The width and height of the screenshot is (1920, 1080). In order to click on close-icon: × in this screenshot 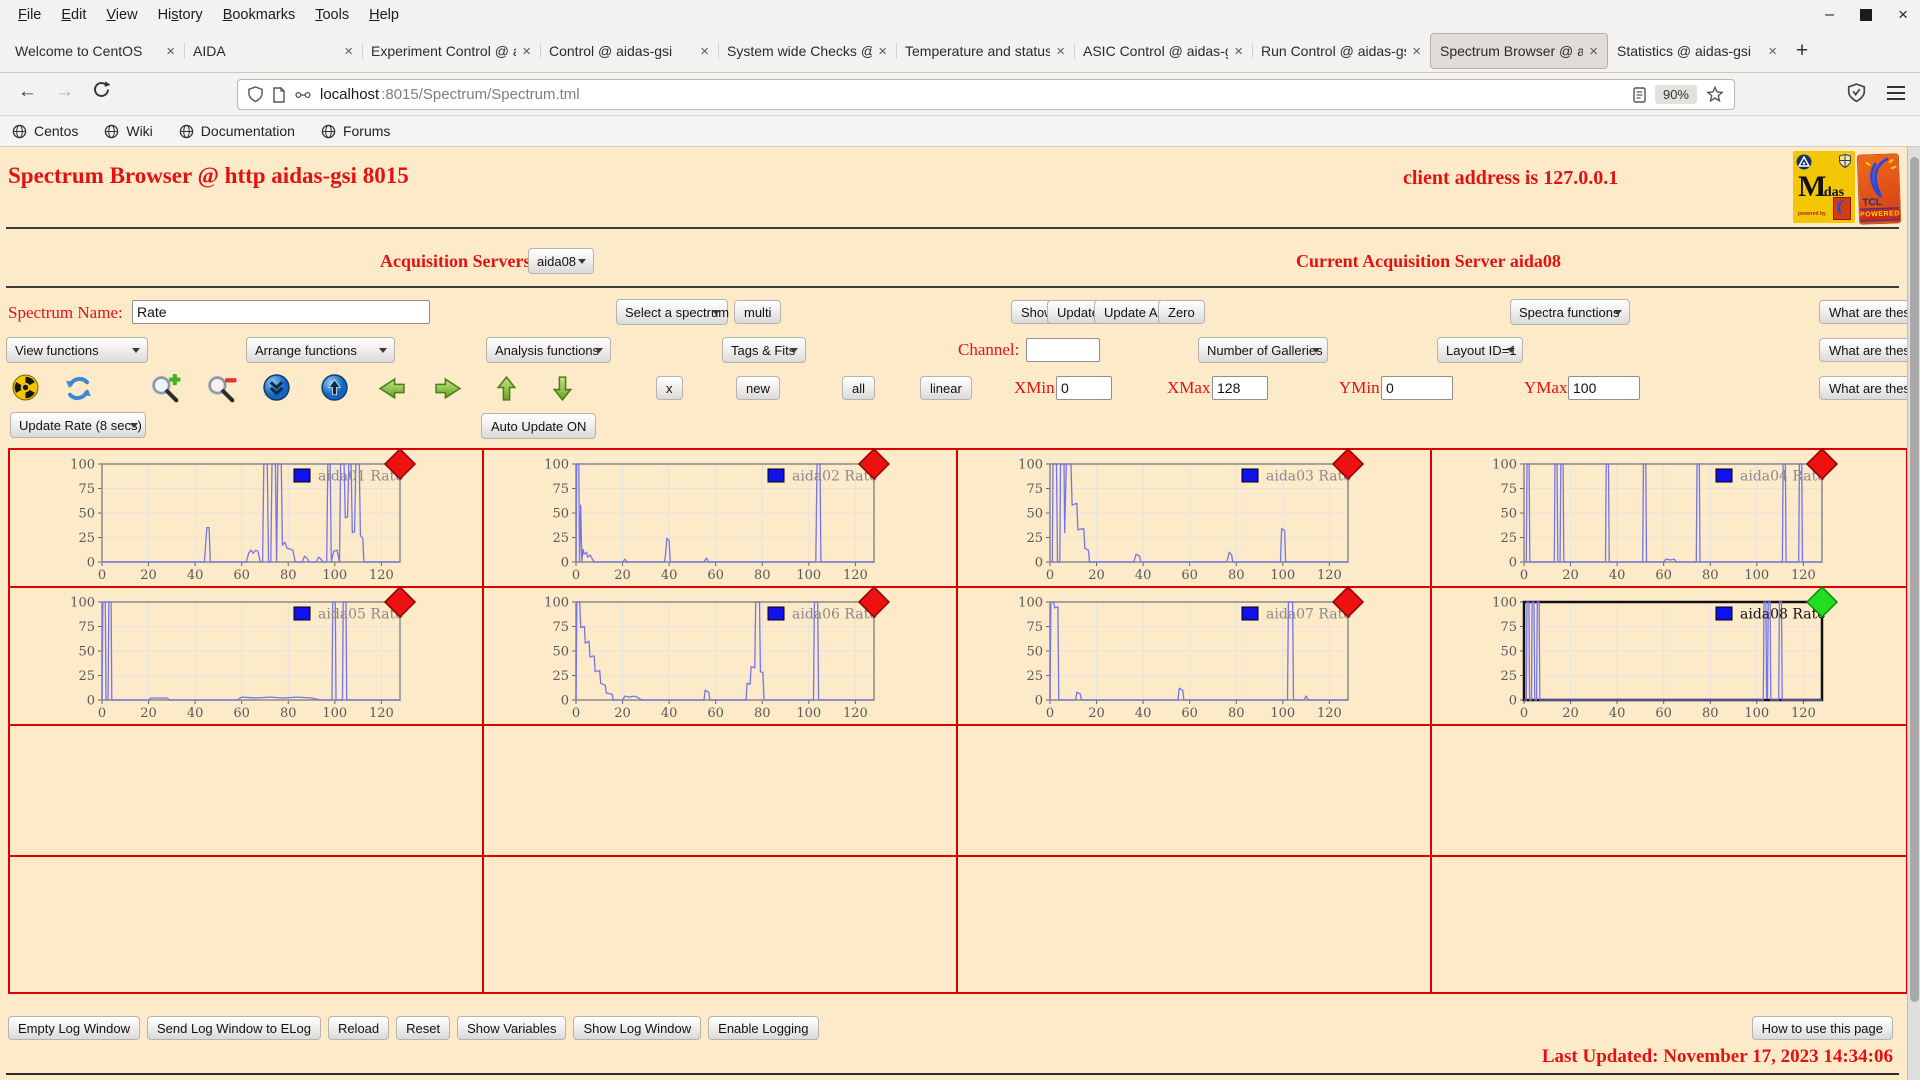, I will do `click(1903, 15)`.